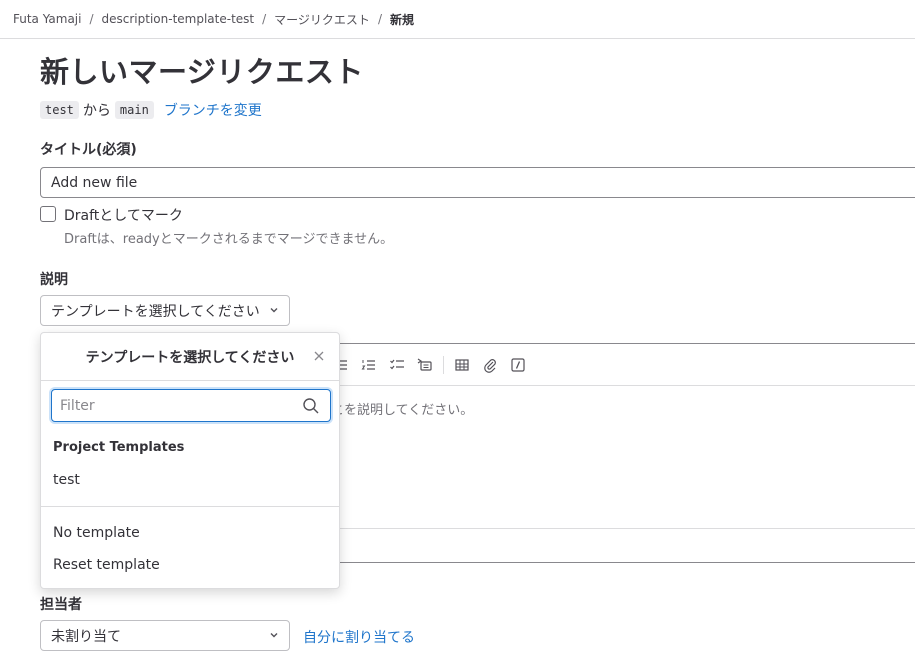  I want to click on breadcrumb-new: 新規, so click(401, 19).